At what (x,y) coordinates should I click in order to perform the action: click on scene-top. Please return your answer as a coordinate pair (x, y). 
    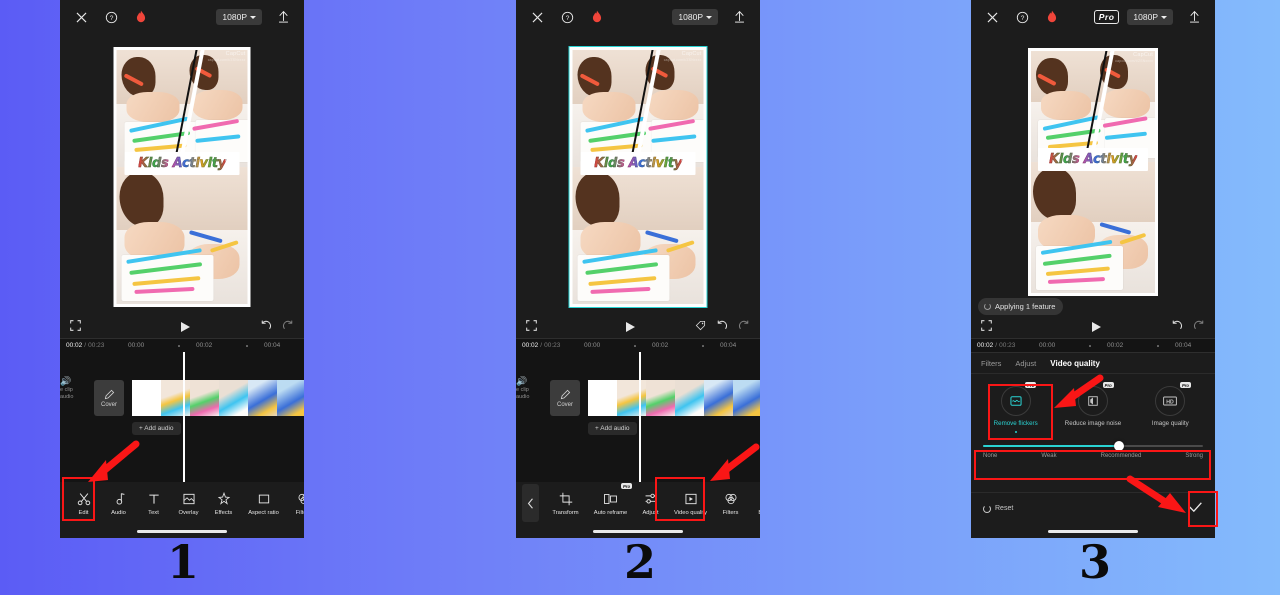
    Looking at the image, I should click on (182, 108).